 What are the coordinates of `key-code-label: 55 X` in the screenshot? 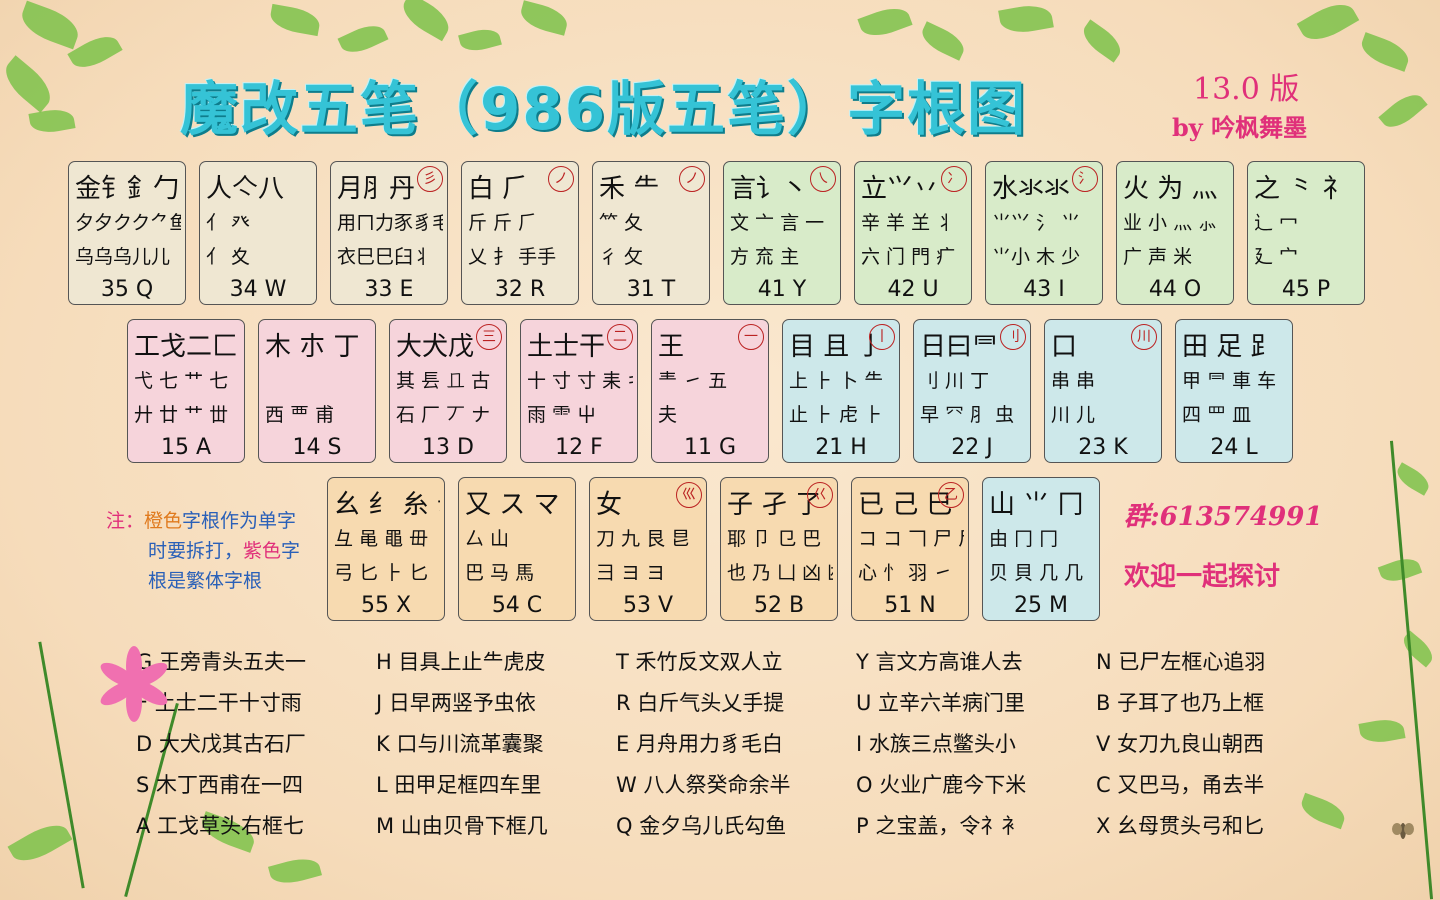 It's located at (386, 605).